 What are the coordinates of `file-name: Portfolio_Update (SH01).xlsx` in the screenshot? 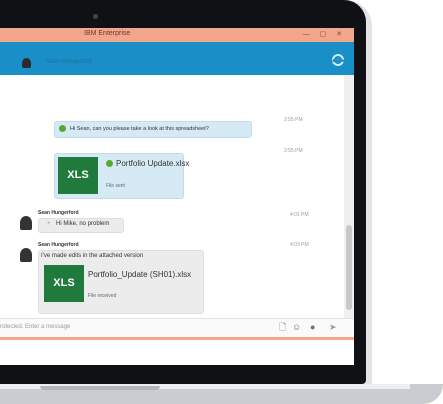 It's located at (139, 274).